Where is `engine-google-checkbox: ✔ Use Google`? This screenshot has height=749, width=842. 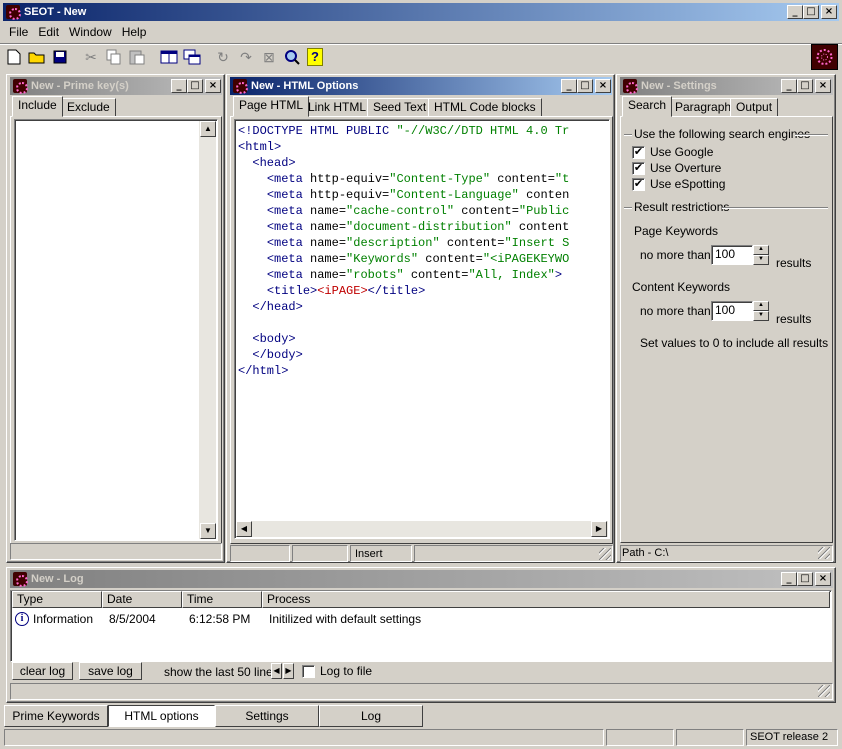
engine-google-checkbox: ✔ Use Google is located at coordinates (672, 152).